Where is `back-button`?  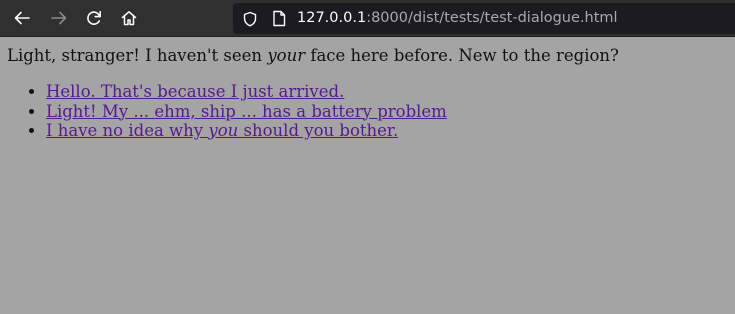 back-button is located at coordinates (22, 18).